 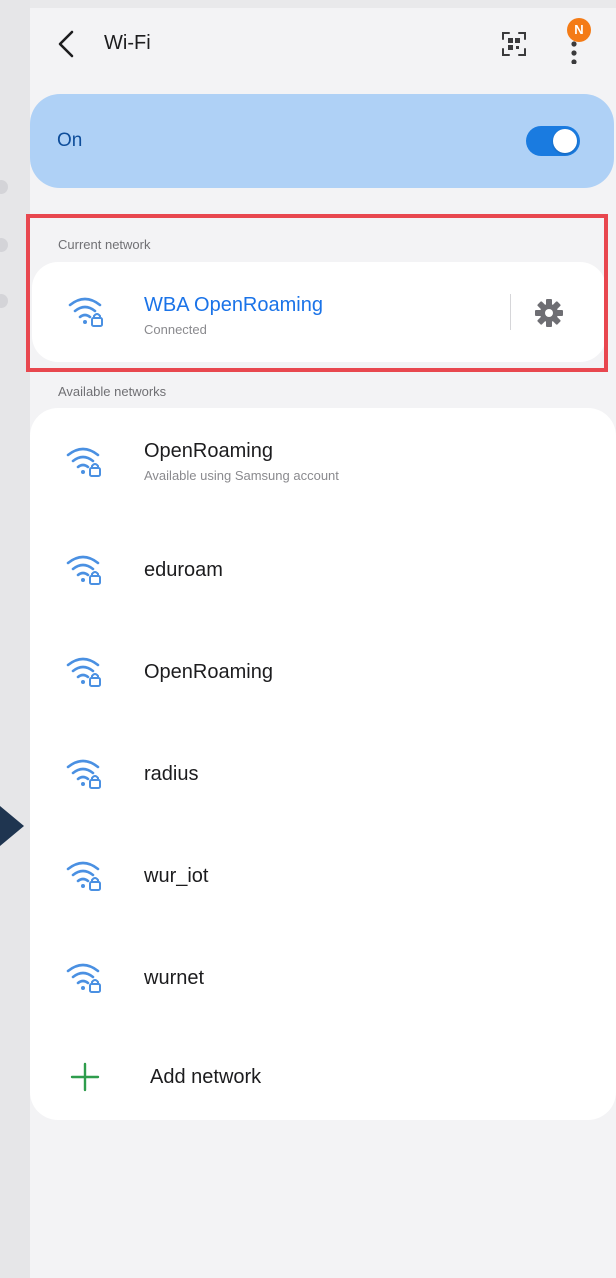 What do you see at coordinates (112, 391) in the screenshot?
I see `available-networks-header: Available networks` at bounding box center [112, 391].